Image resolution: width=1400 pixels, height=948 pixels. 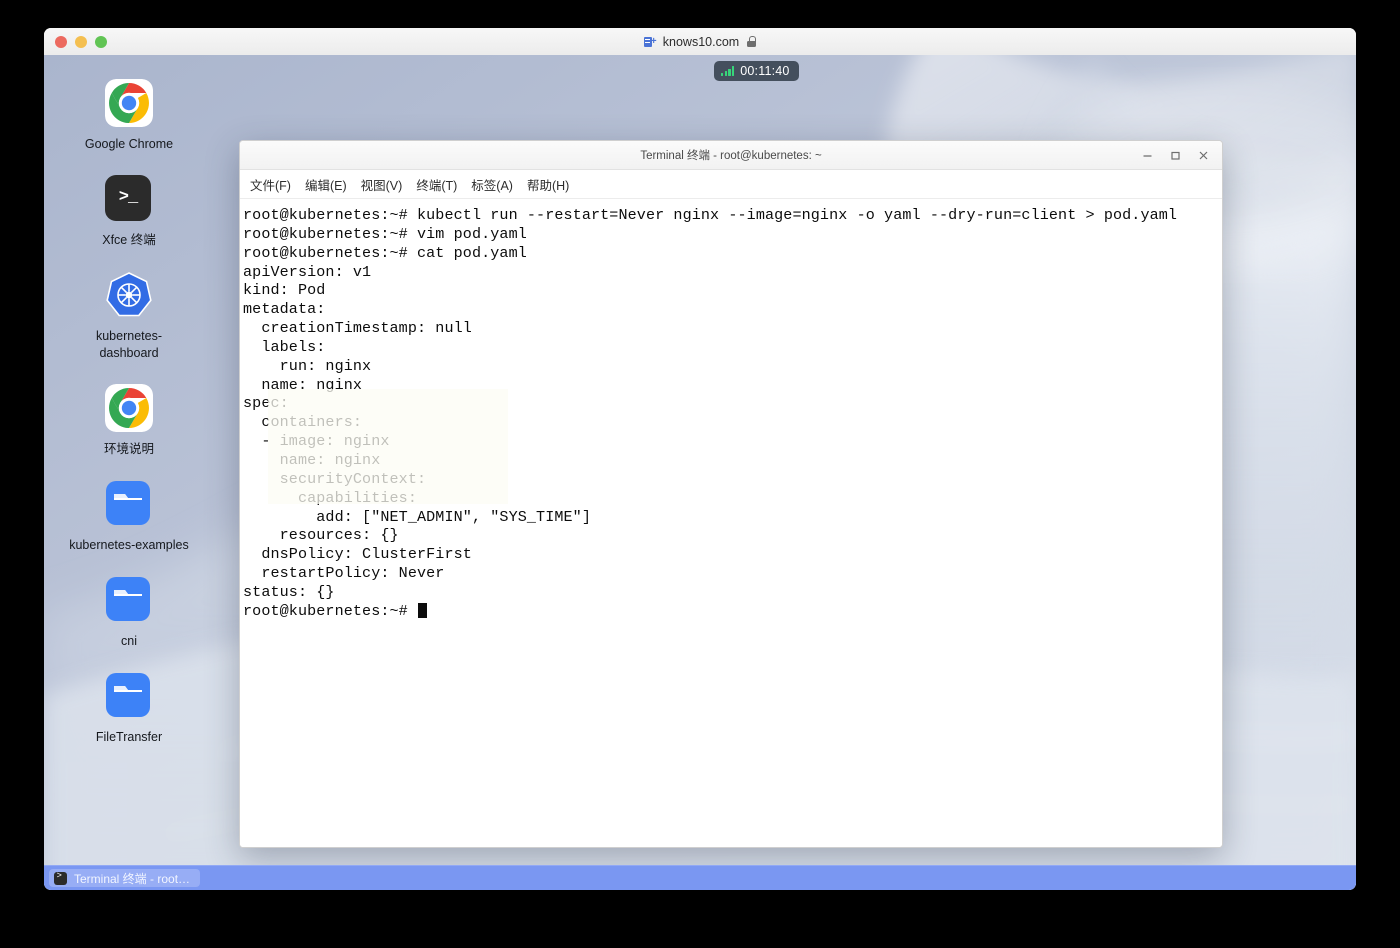 I want to click on session-timer-badge: 00:11:40, so click(x=756, y=71).